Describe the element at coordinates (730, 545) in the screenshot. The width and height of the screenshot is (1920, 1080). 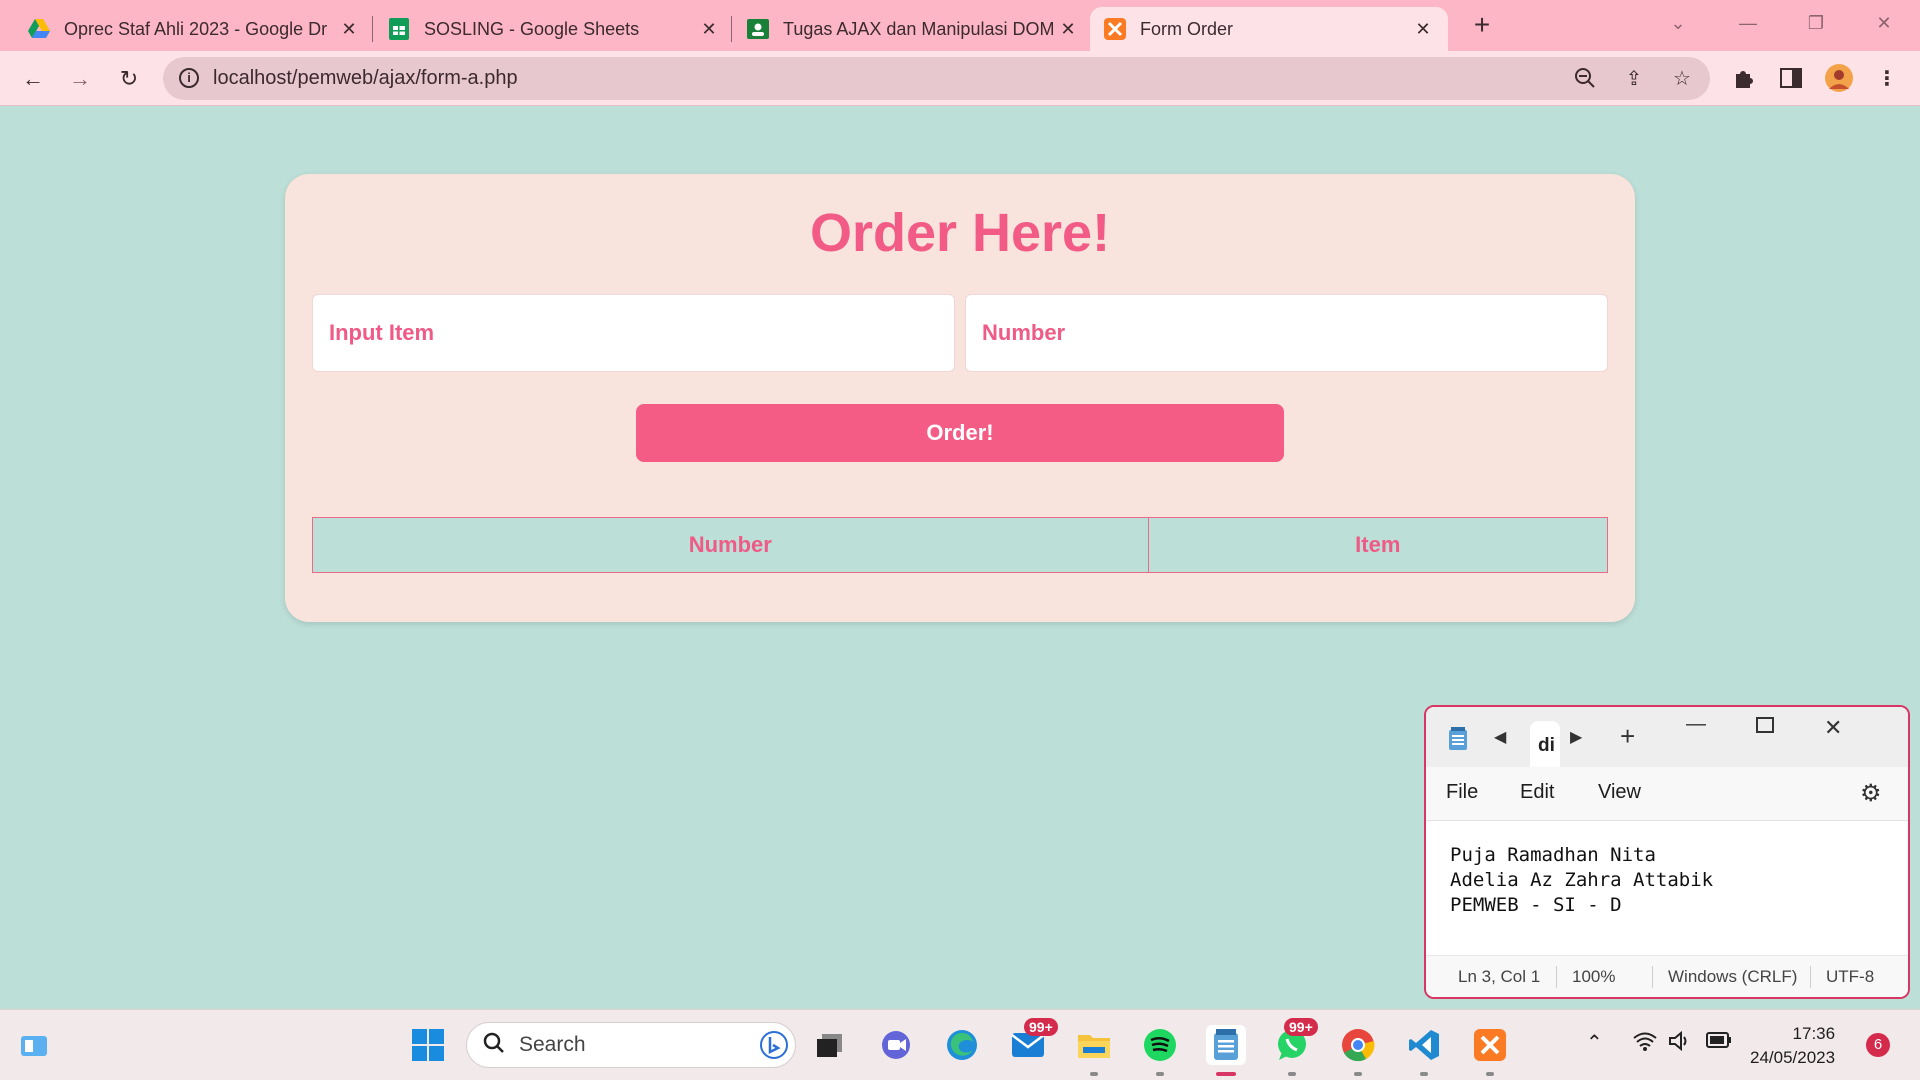
I see `column-header-number: Number` at that location.